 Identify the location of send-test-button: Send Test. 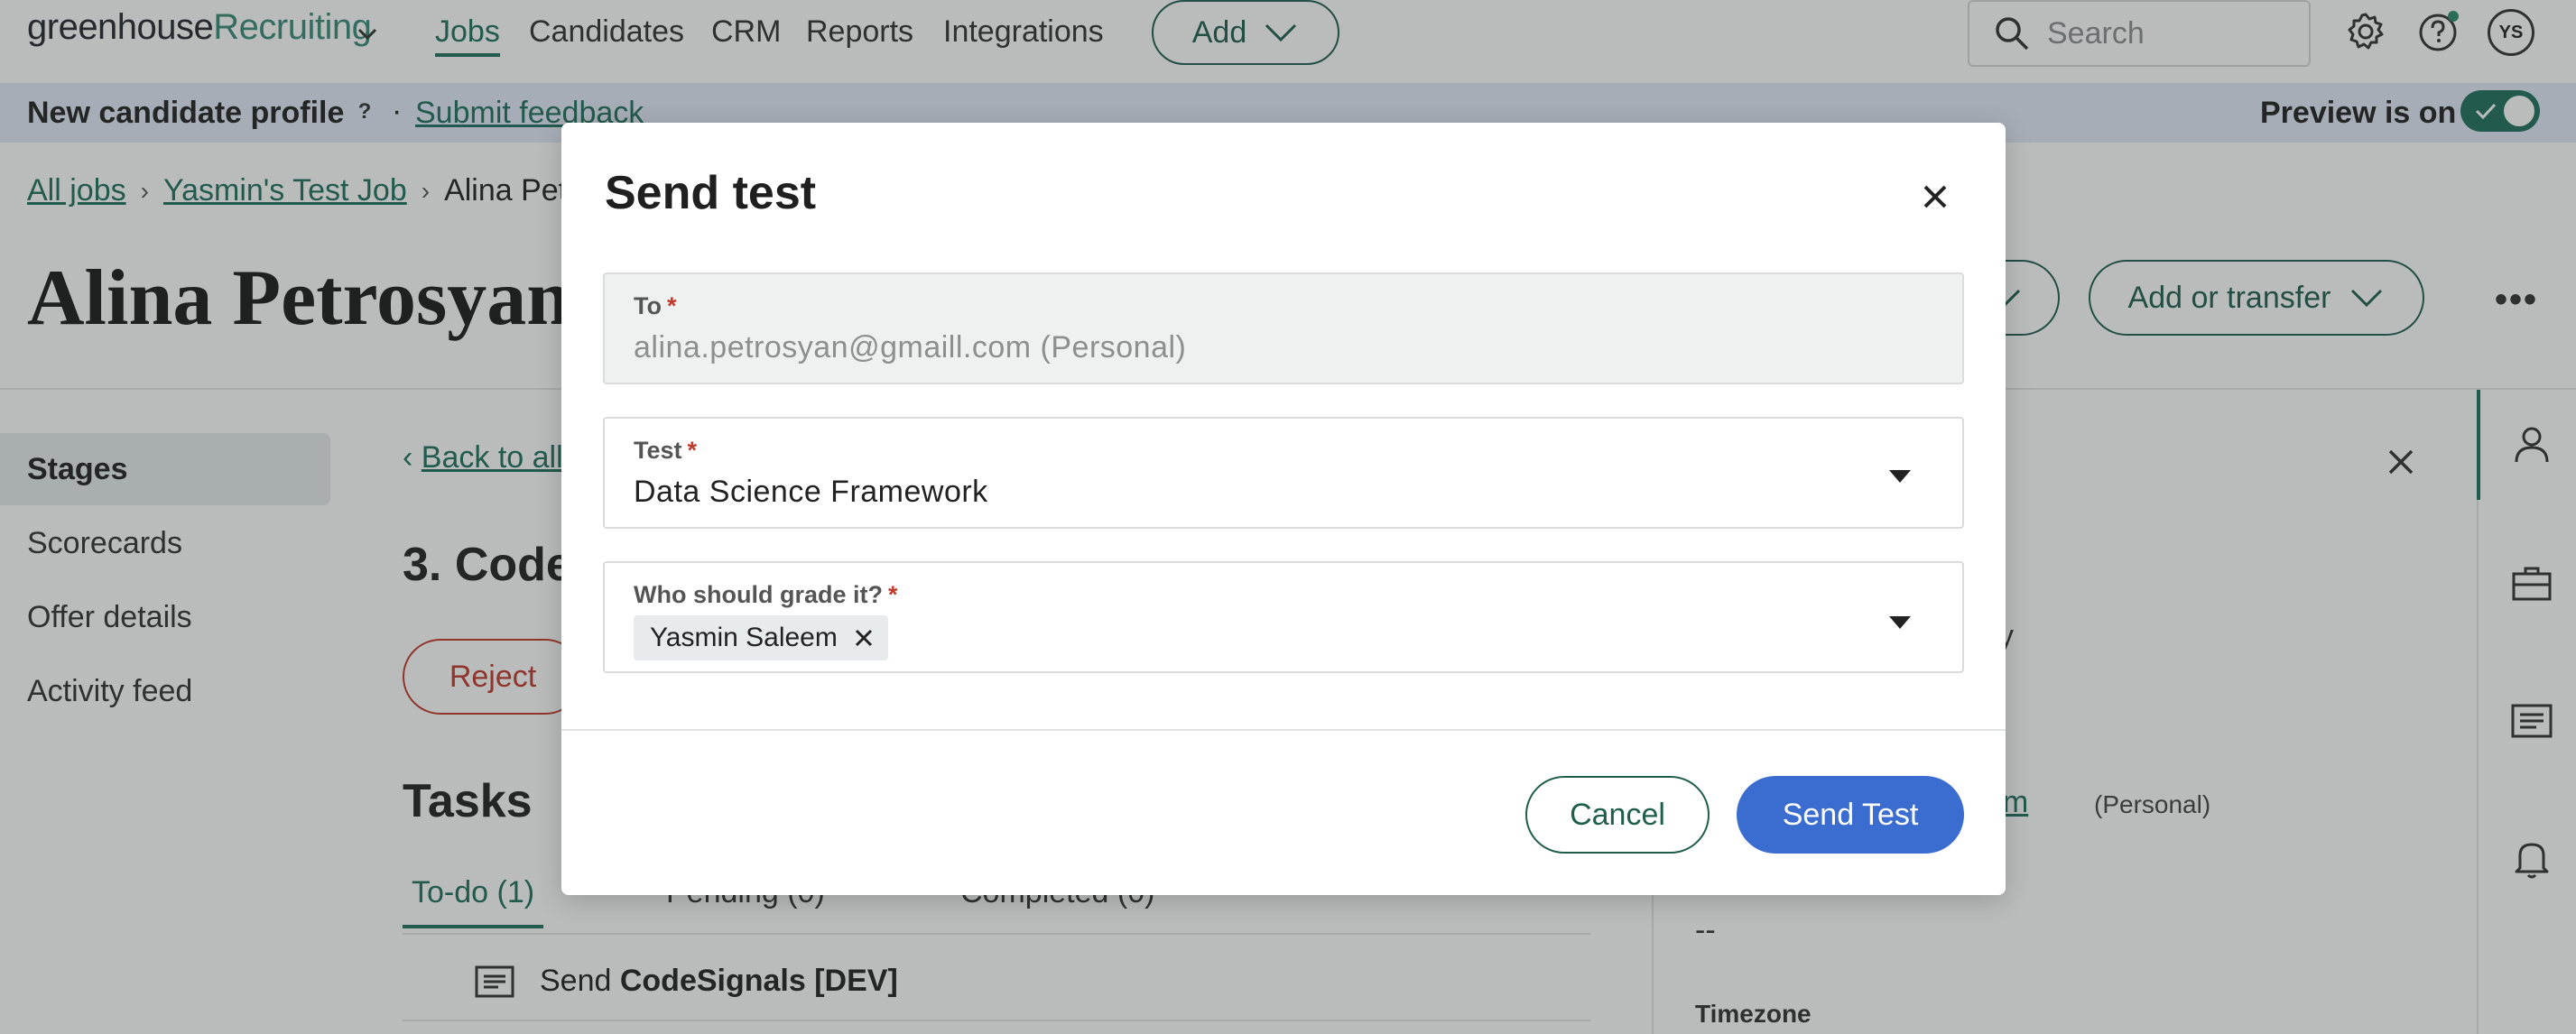
(1851, 815).